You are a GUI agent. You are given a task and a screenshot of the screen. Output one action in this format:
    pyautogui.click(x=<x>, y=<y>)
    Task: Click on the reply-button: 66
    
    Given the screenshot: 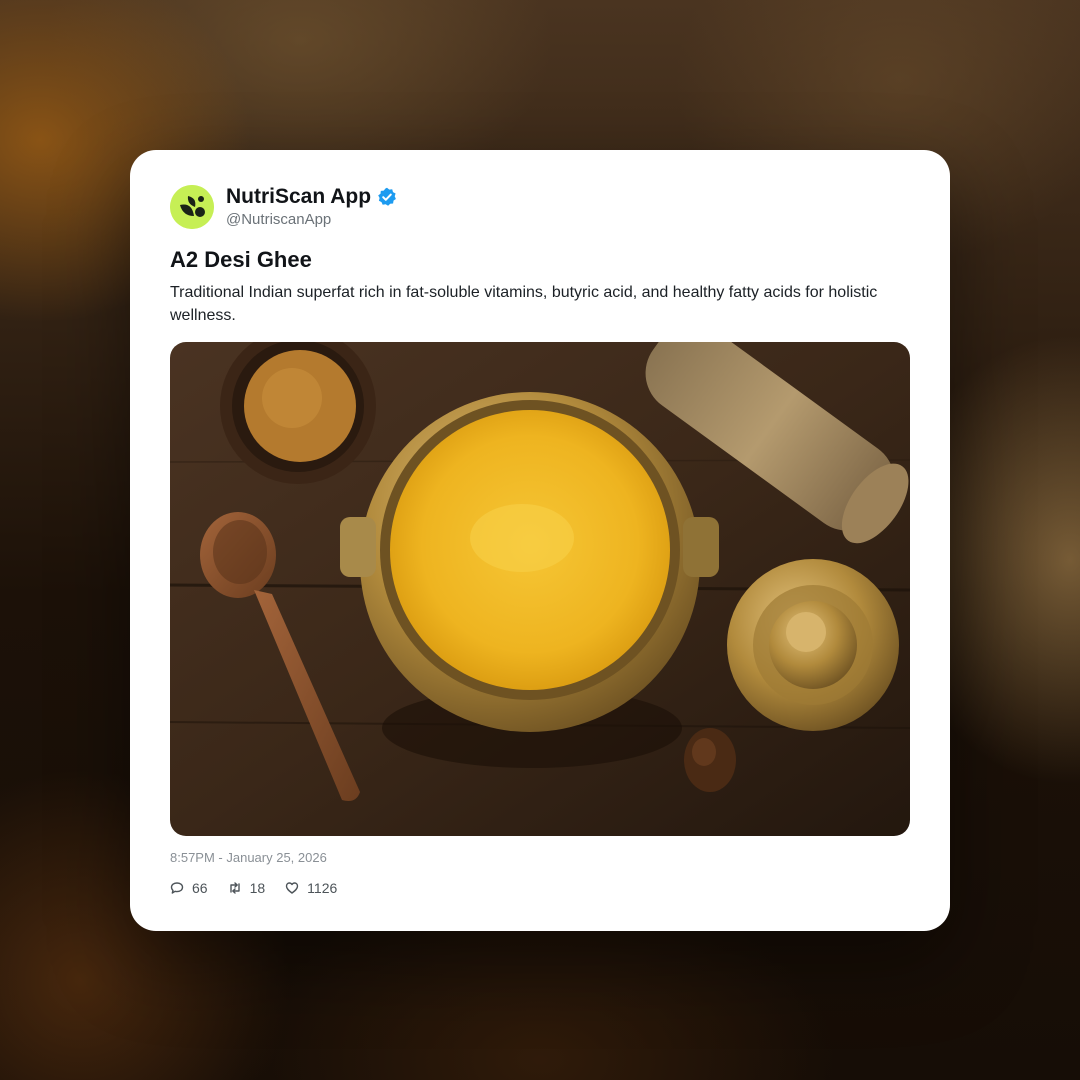 What is the action you would take?
    pyautogui.click(x=189, y=888)
    